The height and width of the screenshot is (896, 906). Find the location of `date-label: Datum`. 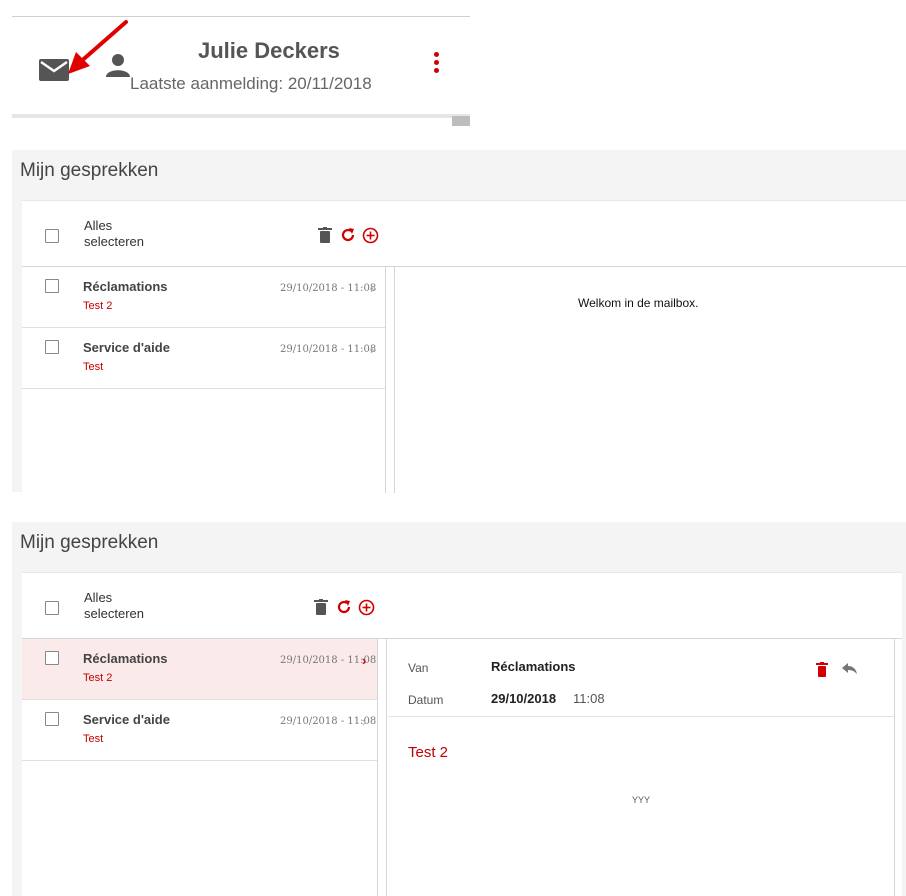

date-label: Datum is located at coordinates (426, 700).